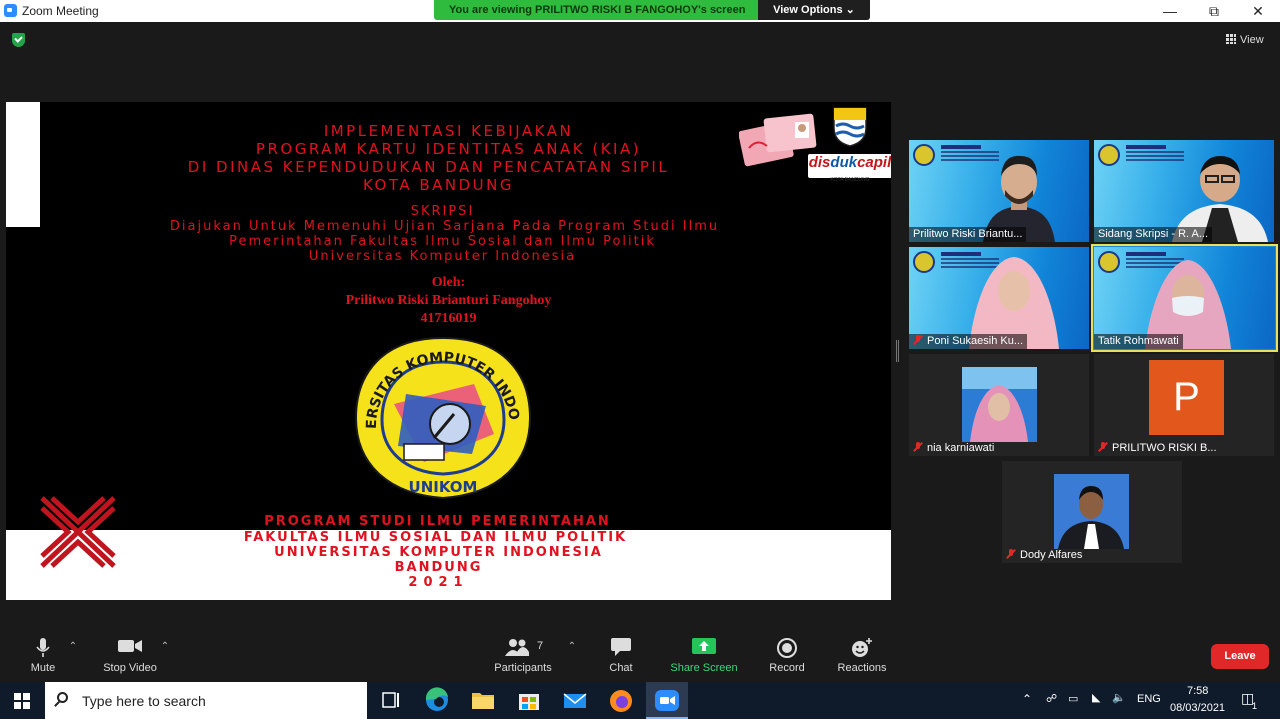  What do you see at coordinates (529, 700) in the screenshot?
I see `microsoft-store-icon` at bounding box center [529, 700].